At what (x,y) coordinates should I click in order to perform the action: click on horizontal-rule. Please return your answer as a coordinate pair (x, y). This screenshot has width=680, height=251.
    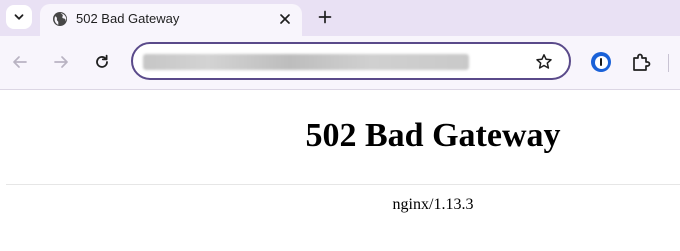
    Looking at the image, I should click on (343, 184).